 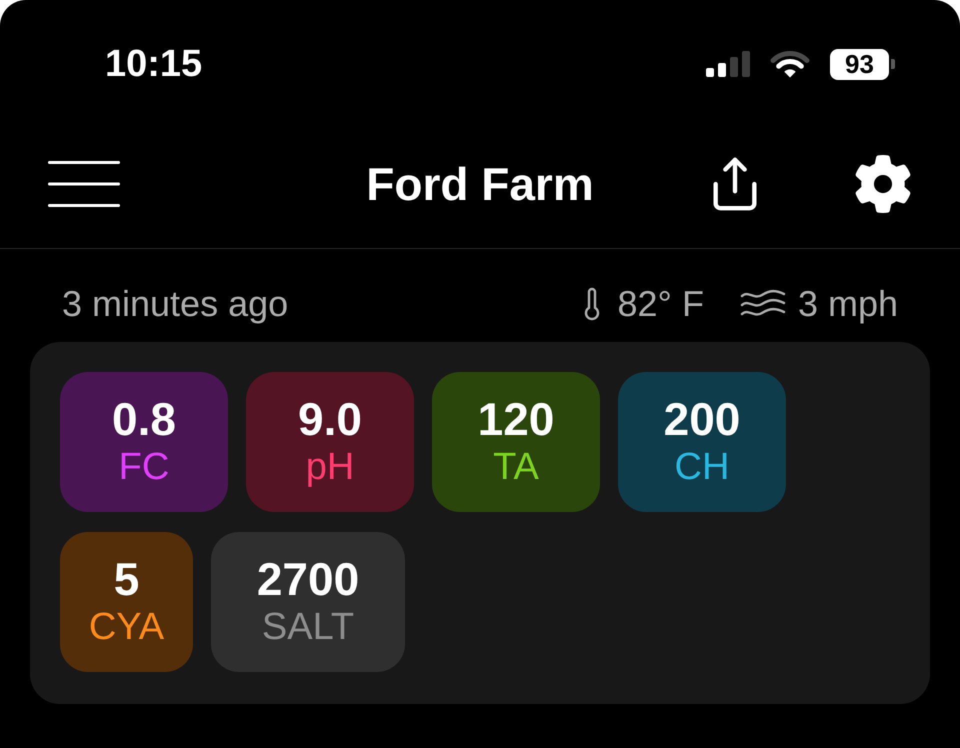 I want to click on updated-time: 3 minutes ago, so click(x=175, y=304).